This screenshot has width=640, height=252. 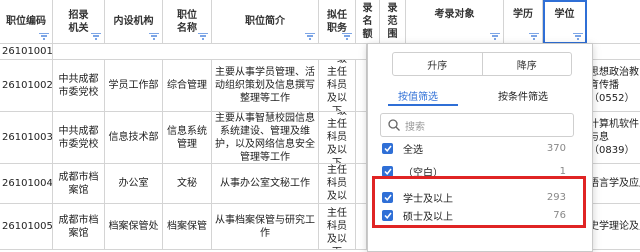 I want to click on cell-text: 办公室, so click(x=133, y=183).